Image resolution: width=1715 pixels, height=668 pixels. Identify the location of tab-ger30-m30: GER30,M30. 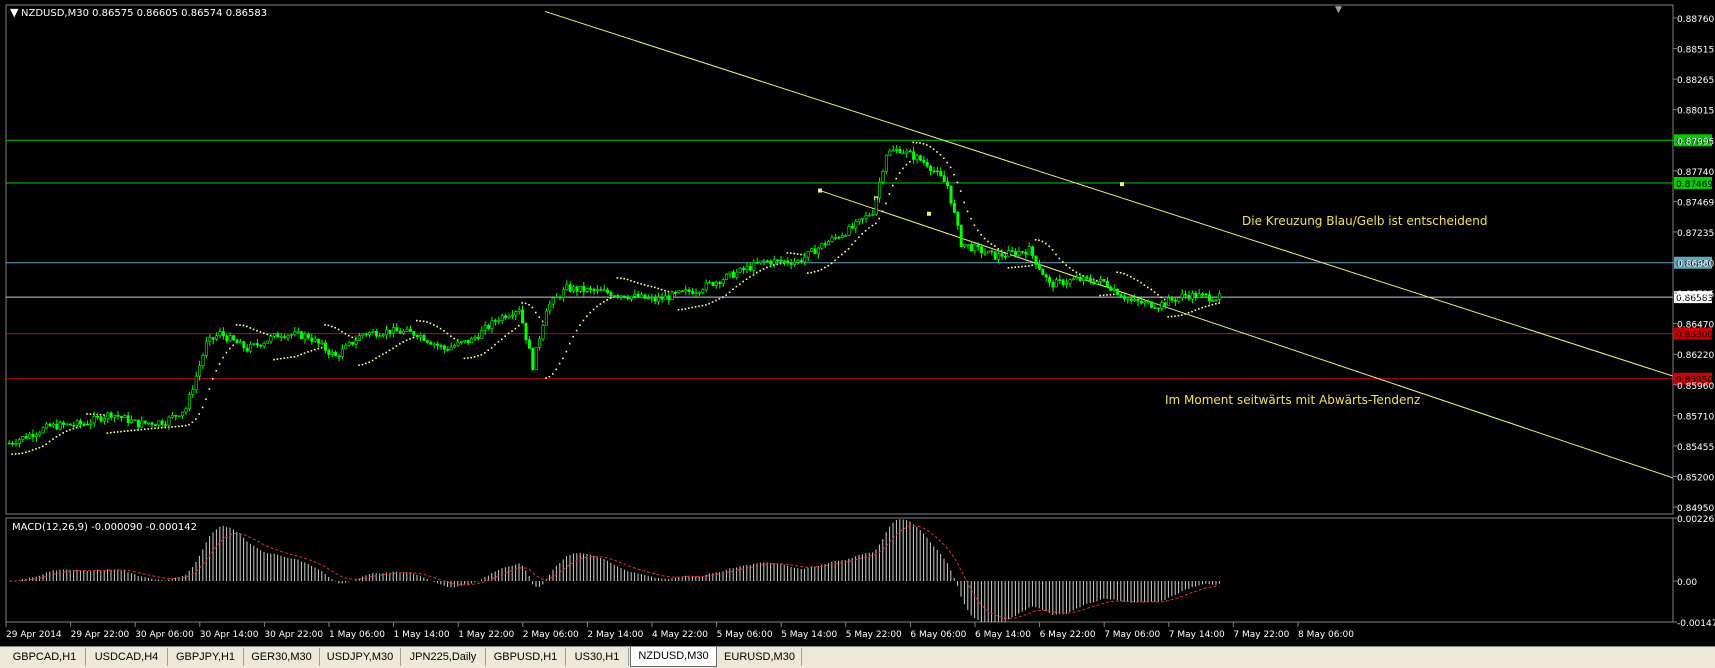
(282, 657).